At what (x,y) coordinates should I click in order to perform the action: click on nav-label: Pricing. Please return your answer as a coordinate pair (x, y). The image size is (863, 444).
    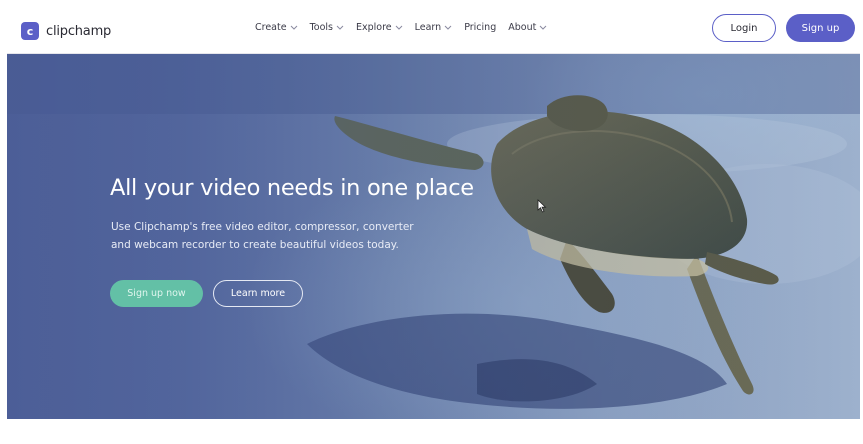
    Looking at the image, I should click on (480, 27).